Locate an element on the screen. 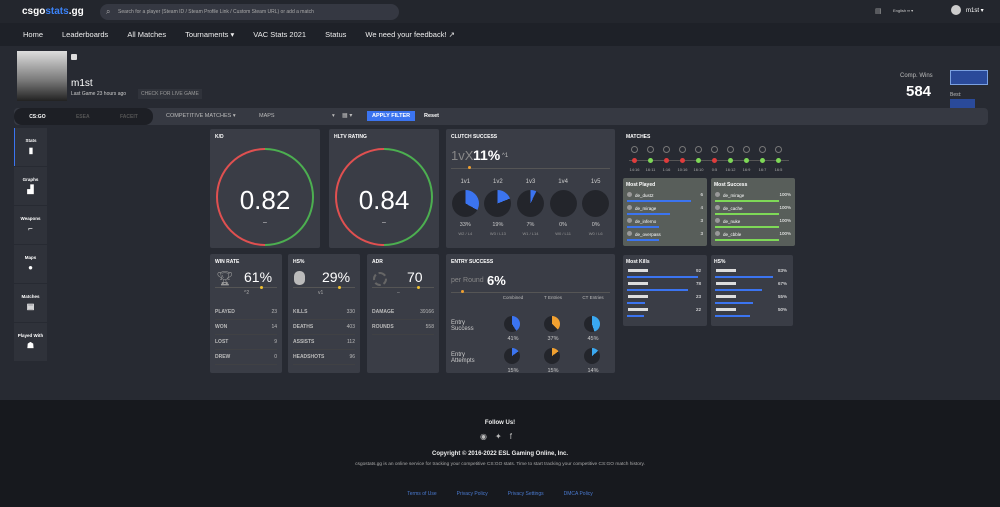  language-selector: English ▪▪ ▾ is located at coordinates (903, 10).